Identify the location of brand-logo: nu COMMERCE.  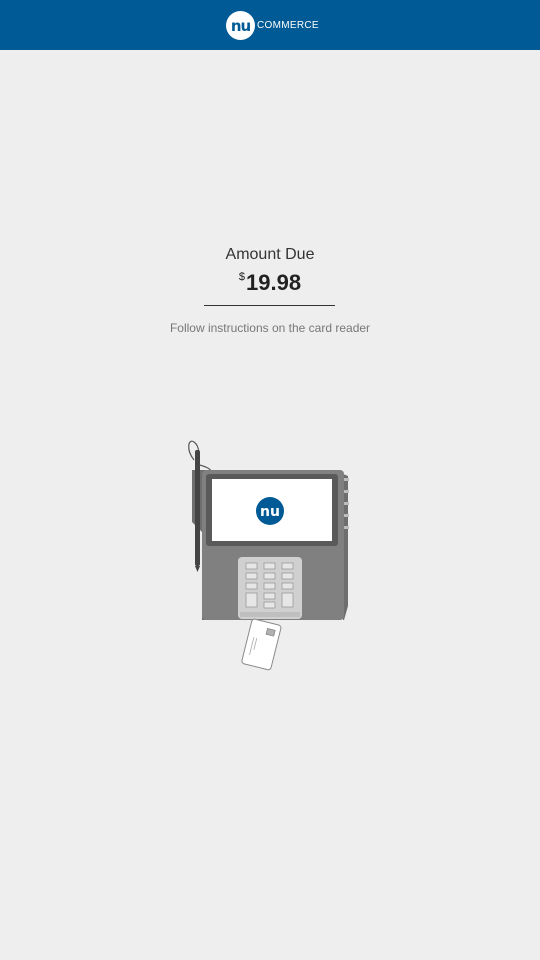
(272, 25).